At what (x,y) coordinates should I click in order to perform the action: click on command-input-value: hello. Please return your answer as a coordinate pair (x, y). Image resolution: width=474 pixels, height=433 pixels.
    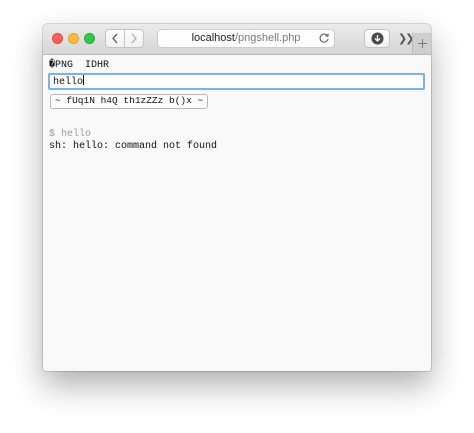
    Looking at the image, I should click on (68, 82).